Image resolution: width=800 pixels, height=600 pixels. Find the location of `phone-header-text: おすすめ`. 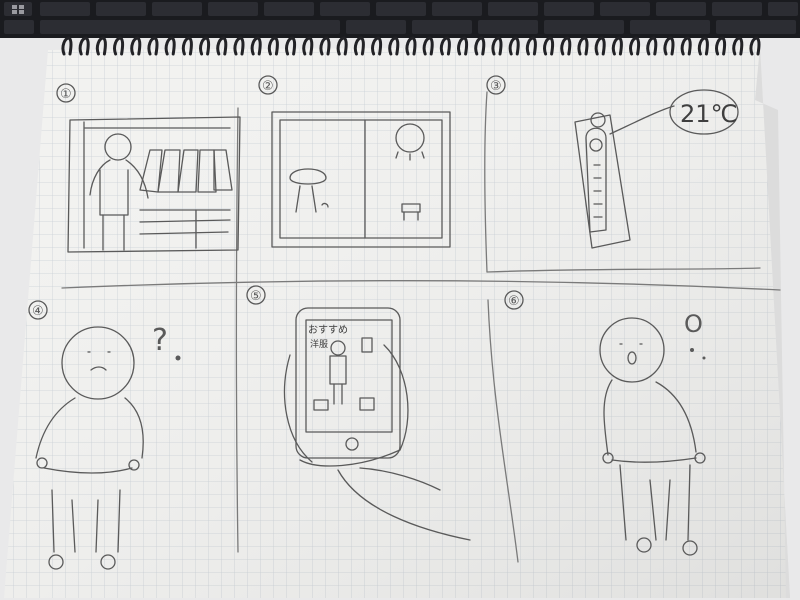

phone-header-text: おすすめ is located at coordinates (328, 330).